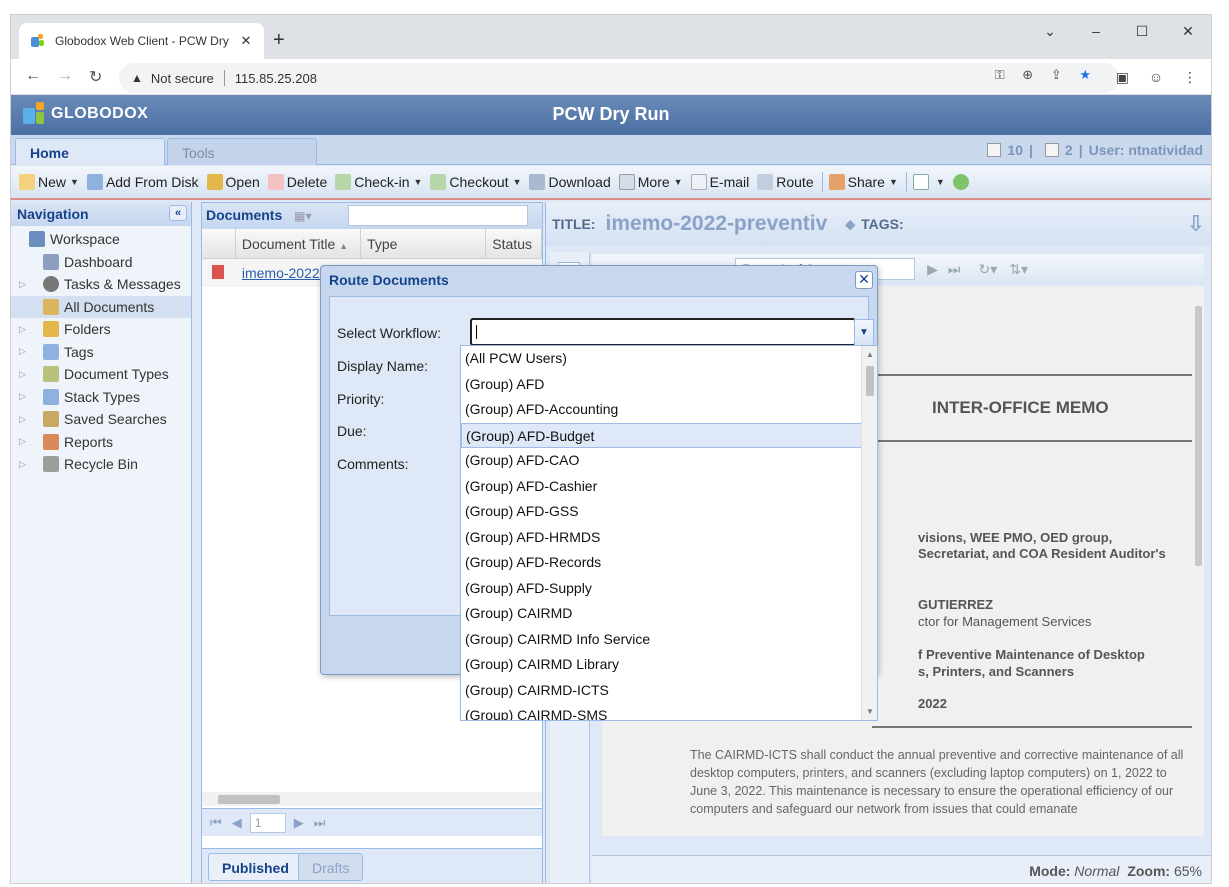  Describe the element at coordinates (424, 243) in the screenshot. I see `column-type: Type` at that location.